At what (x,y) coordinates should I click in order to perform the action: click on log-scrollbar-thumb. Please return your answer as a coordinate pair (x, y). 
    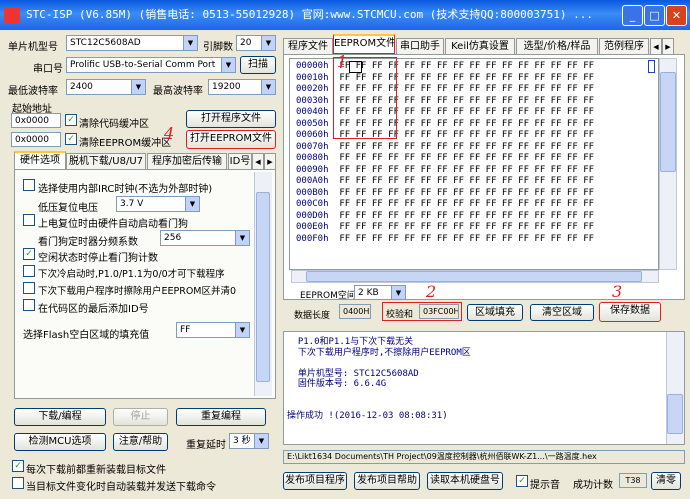
    Looking at the image, I should click on (675, 414).